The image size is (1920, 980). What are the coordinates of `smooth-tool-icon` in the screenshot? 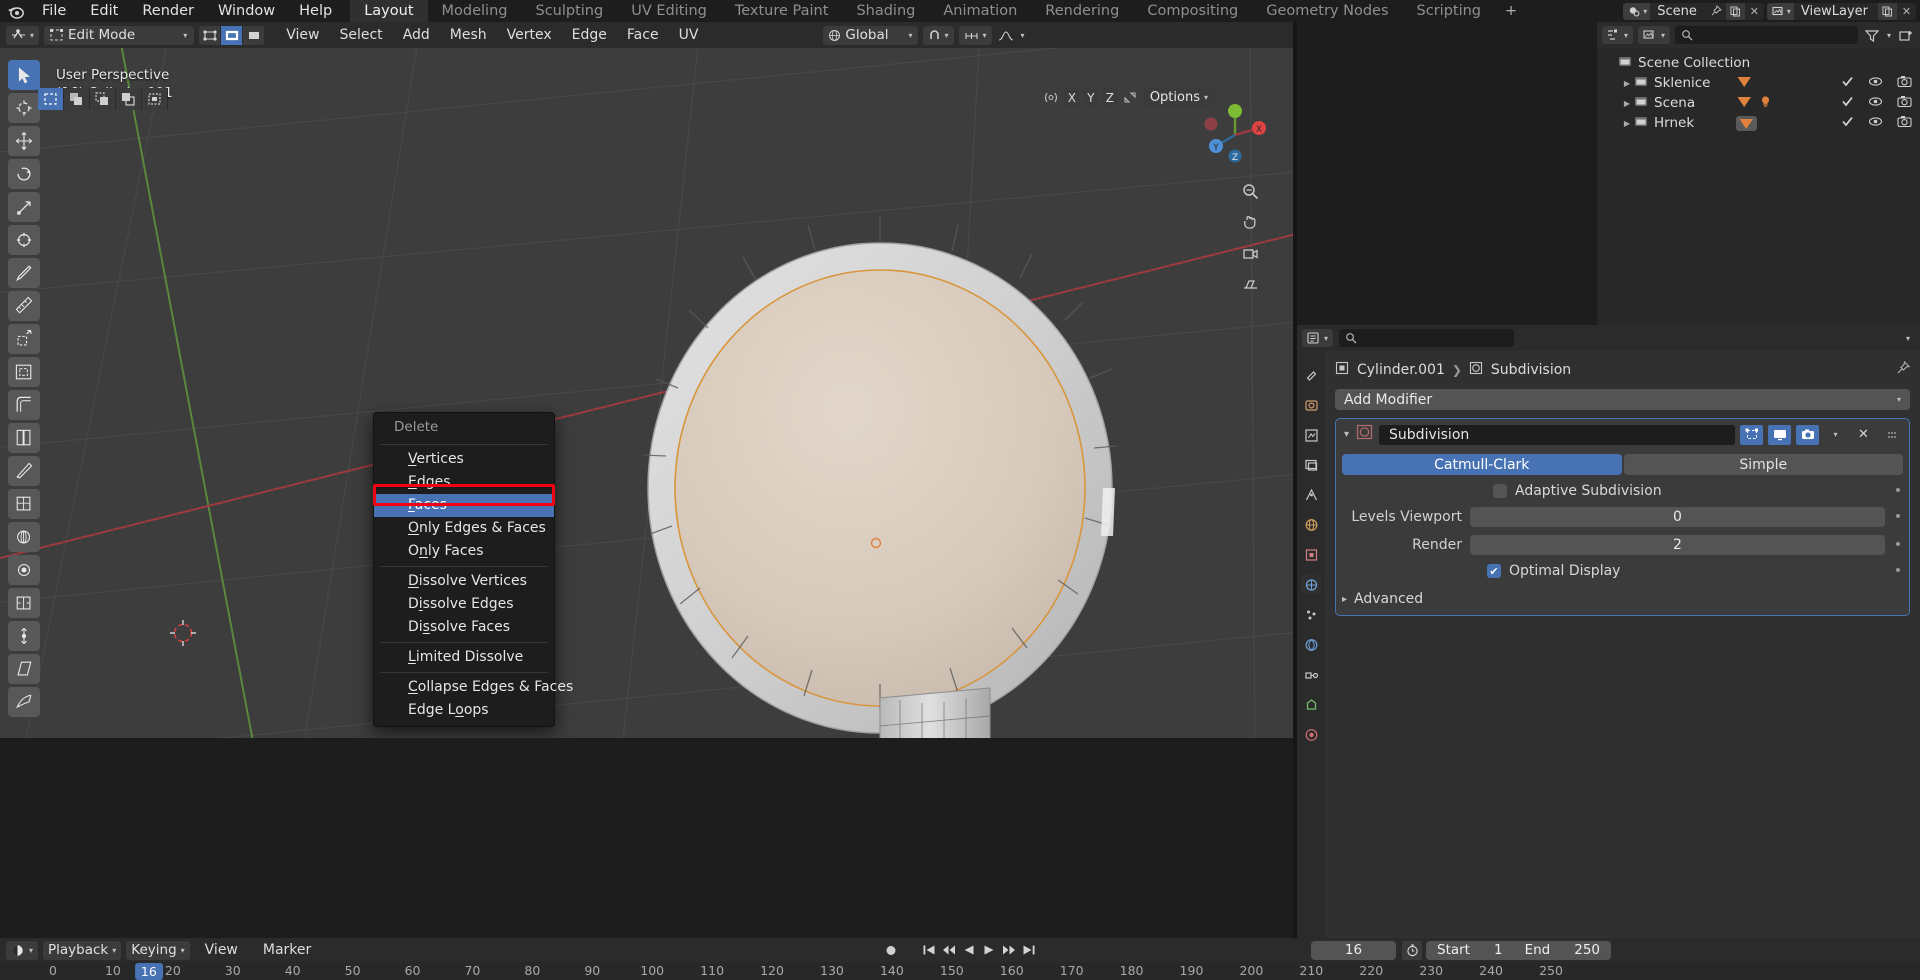 It's located at (24, 570).